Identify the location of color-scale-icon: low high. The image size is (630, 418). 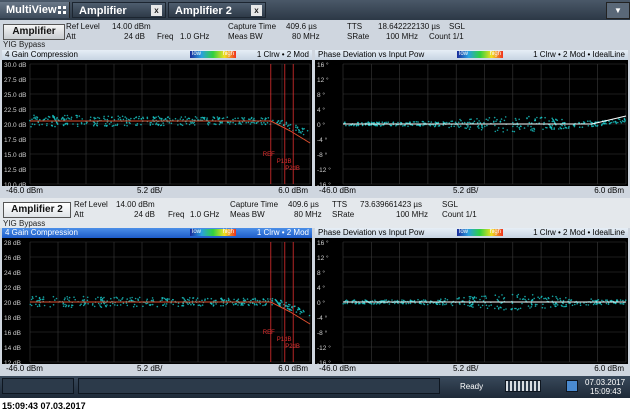
(213, 232).